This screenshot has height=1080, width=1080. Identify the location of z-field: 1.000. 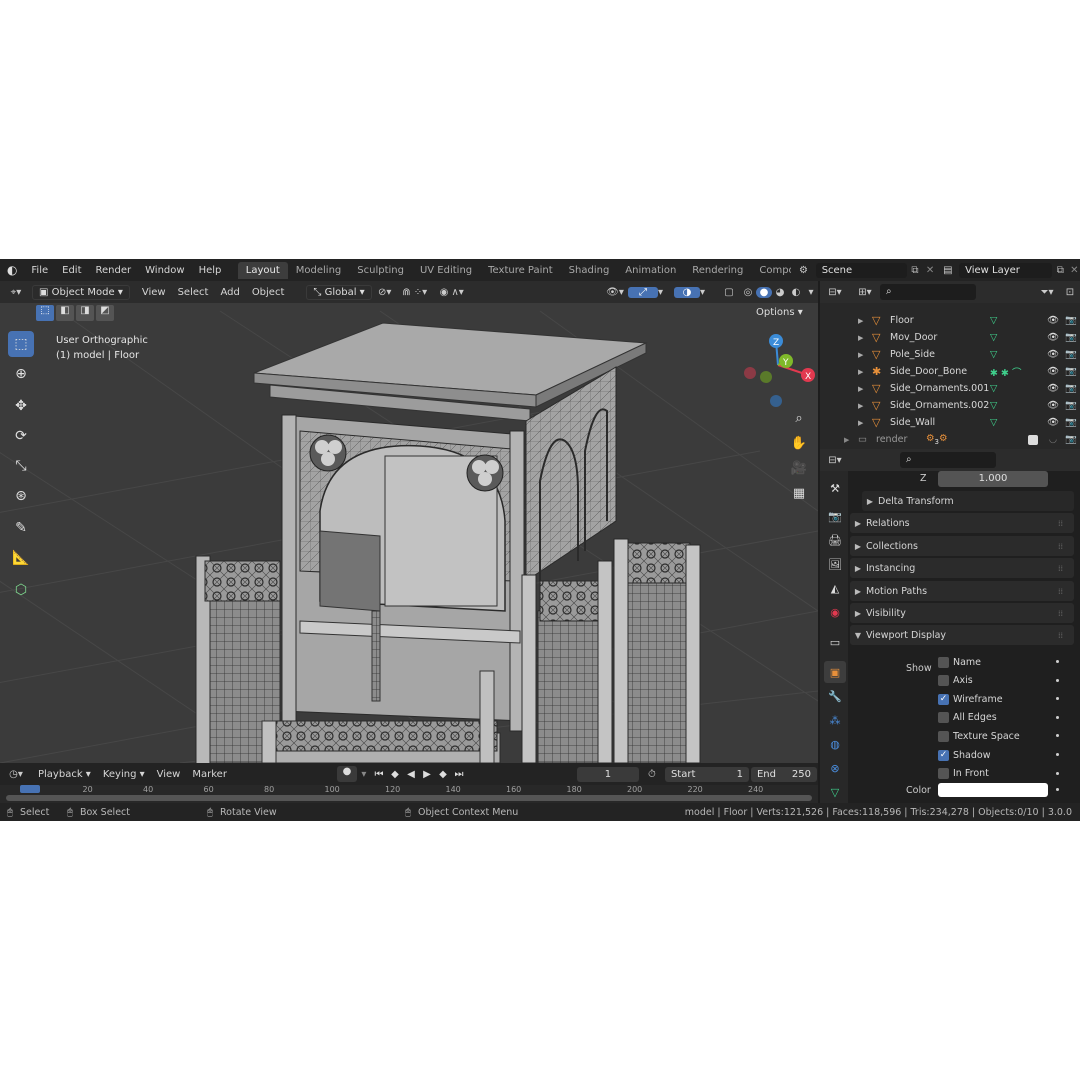
(993, 479).